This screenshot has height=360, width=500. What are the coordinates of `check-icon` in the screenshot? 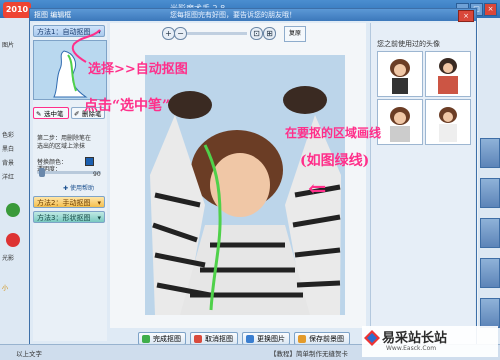 It's located at (146, 339).